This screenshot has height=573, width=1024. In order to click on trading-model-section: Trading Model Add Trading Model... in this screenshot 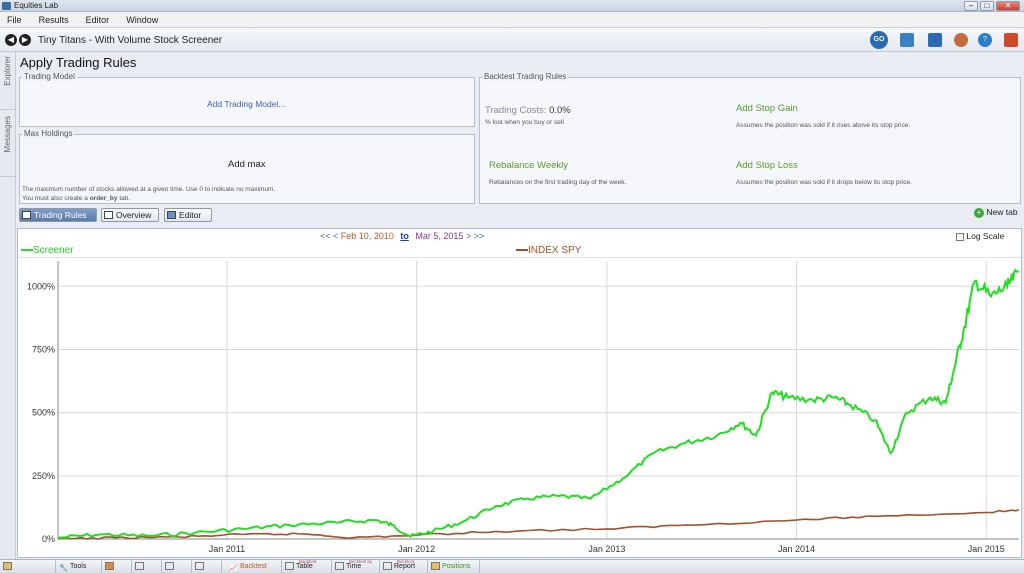, I will do `click(247, 99)`.